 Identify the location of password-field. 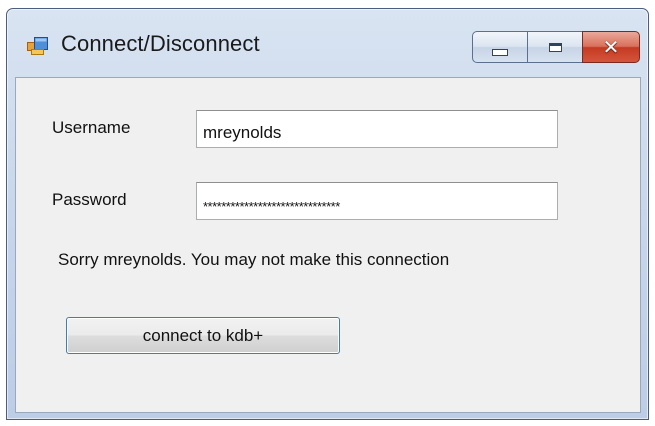
(377, 201).